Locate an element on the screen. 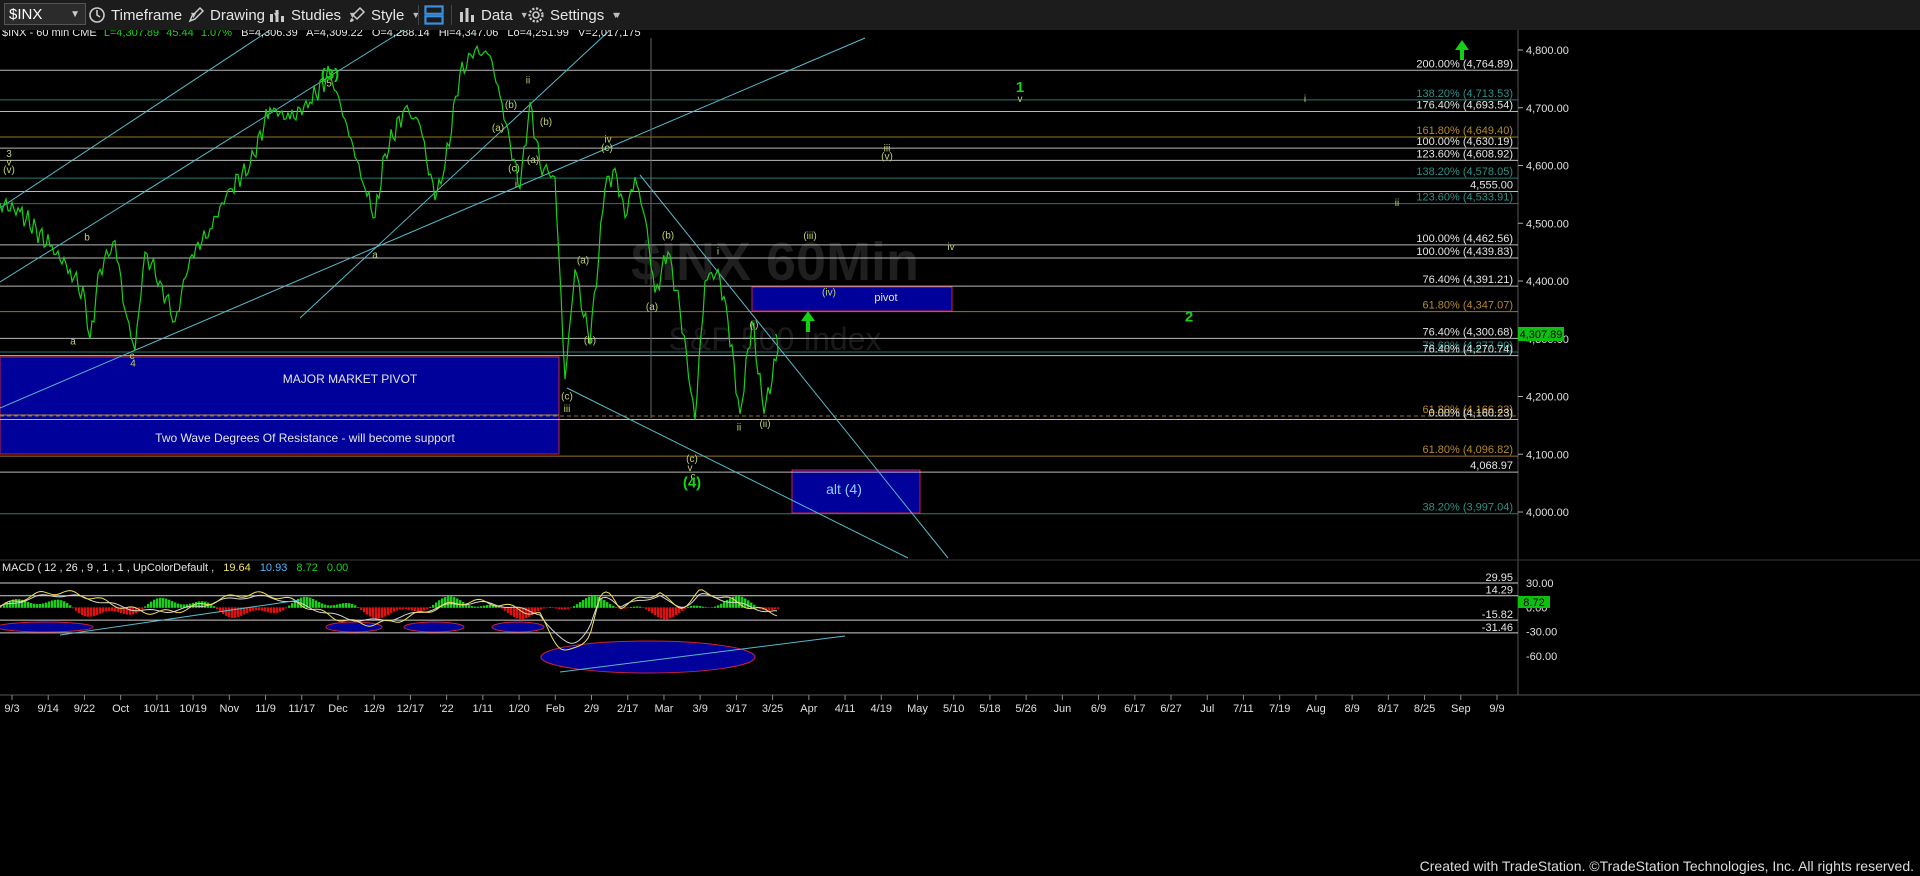 The image size is (1920, 876). macd-value1: 19.64 is located at coordinates (237, 568).